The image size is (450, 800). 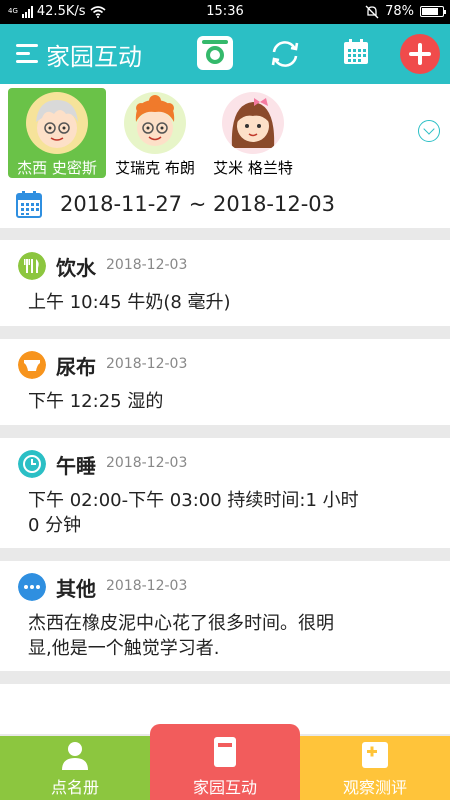 I want to click on record-body: 下午 12:25 湿的, so click(x=96, y=401).